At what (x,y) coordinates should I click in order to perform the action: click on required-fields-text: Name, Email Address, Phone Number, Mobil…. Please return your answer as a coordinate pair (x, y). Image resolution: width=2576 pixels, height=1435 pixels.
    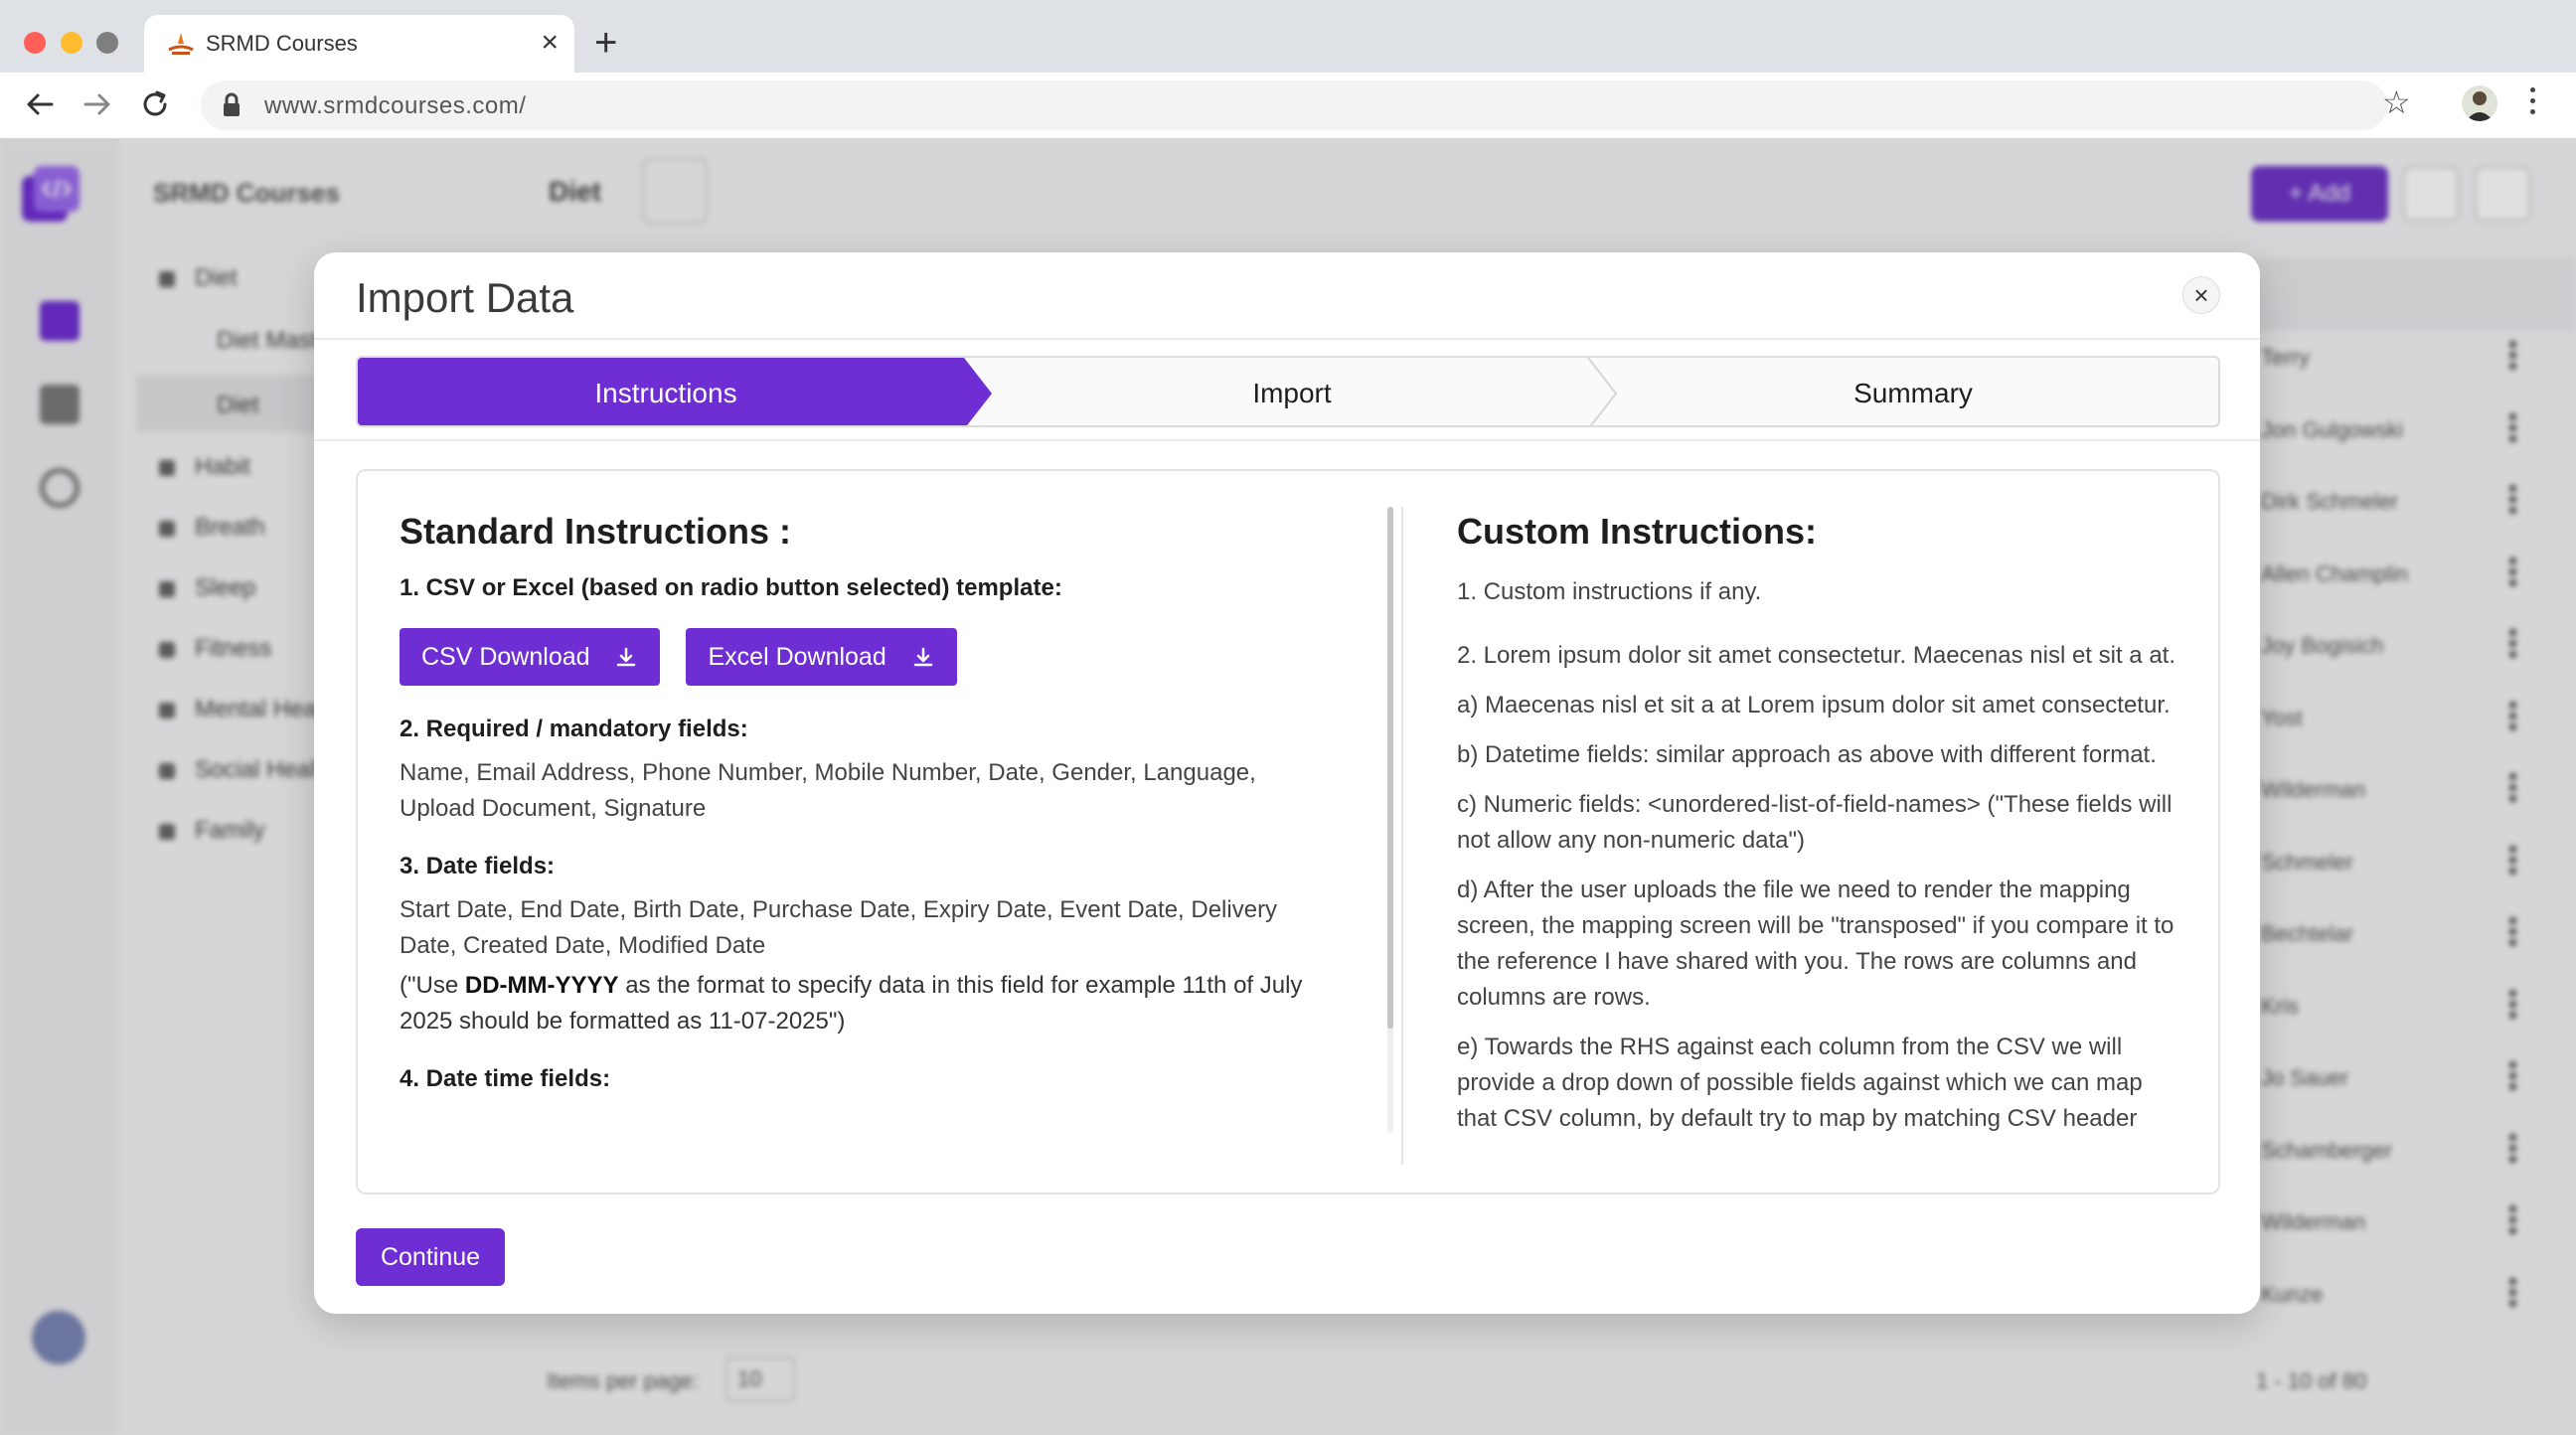
    Looking at the image, I should click on (828, 790).